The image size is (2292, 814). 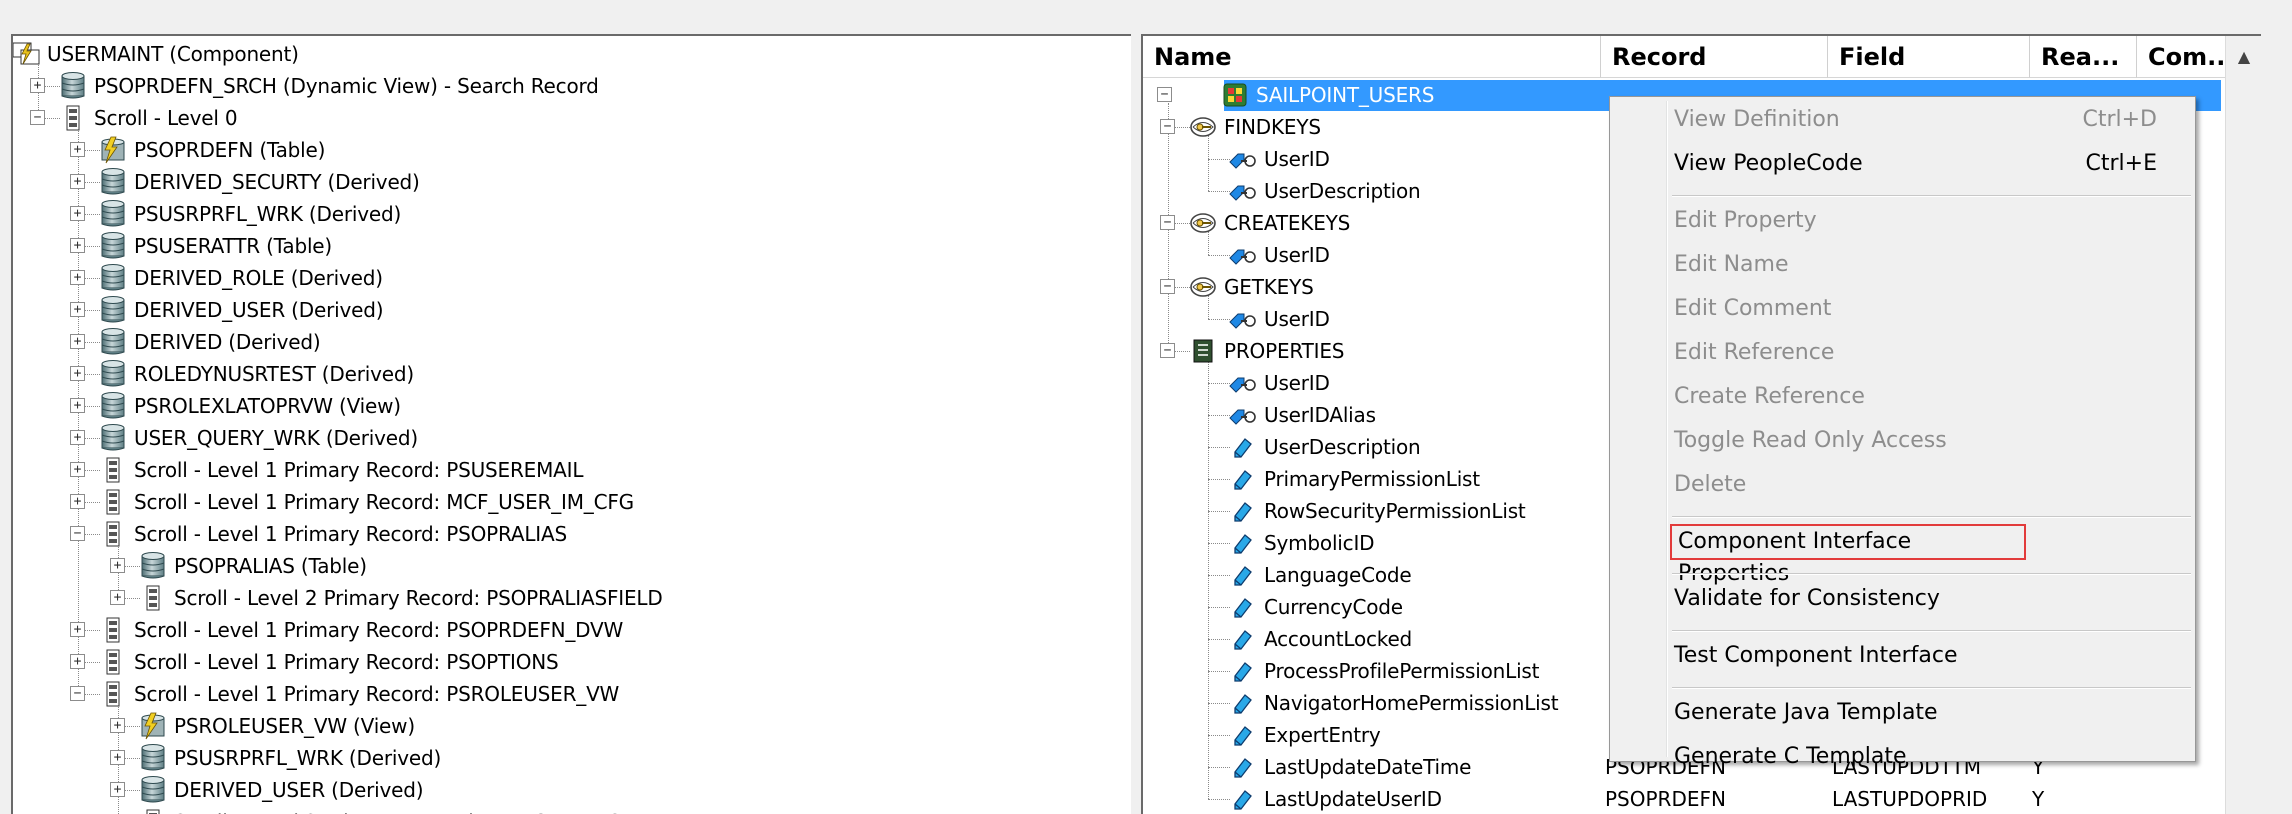 I want to click on tree-node-useridalias: UserIDAlias, so click(x=1302, y=415).